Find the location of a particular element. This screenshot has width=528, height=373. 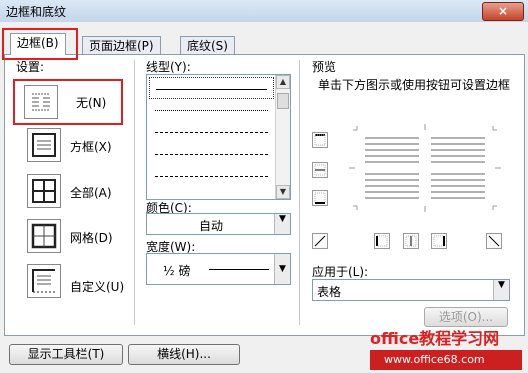

inside-vertical-icon is located at coordinates (411, 241).